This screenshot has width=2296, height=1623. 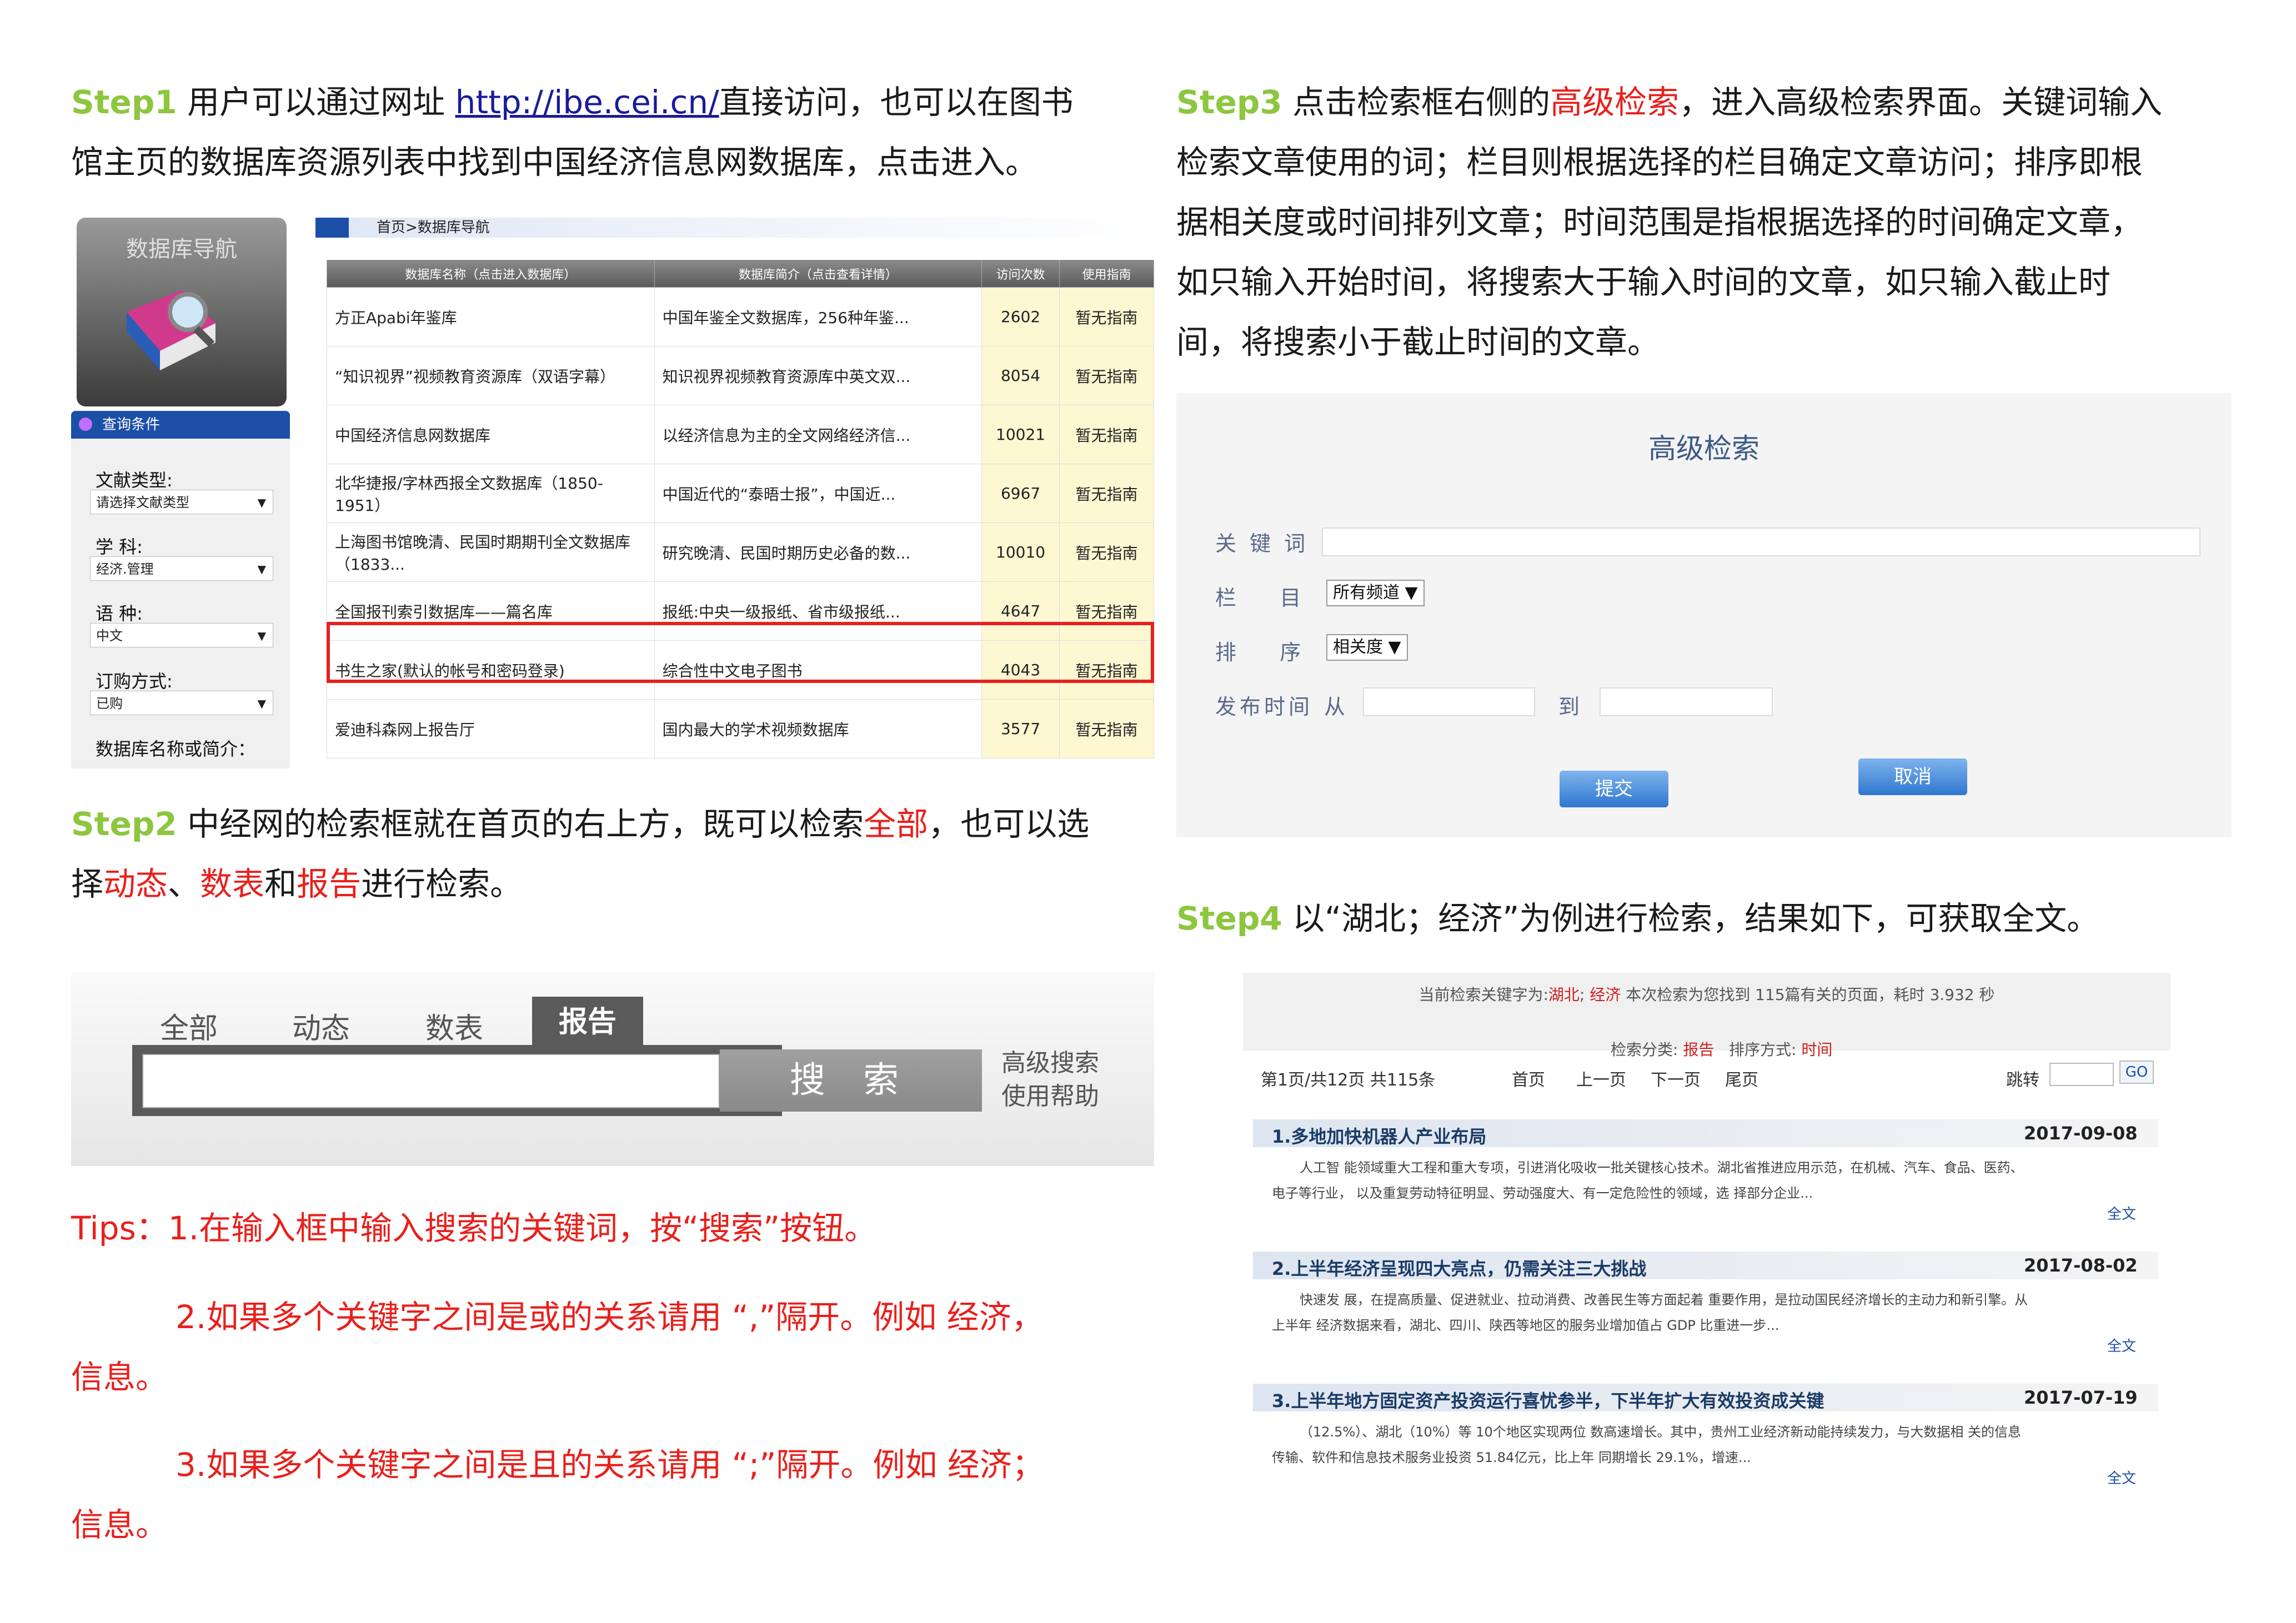 What do you see at coordinates (740, 274) in the screenshot?
I see `table-header-row: 数据库名称（点击进入数据库） 数据库简介（点击查看详情） 访问次数 使用指南` at bounding box center [740, 274].